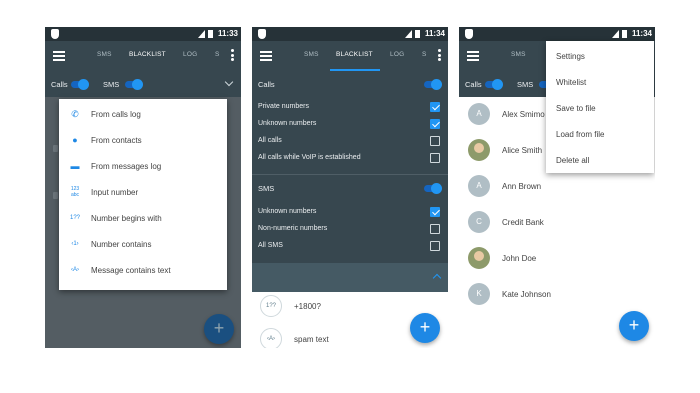  Describe the element at coordinates (270, 245) in the screenshot. I see `option-label: All SMS` at that location.